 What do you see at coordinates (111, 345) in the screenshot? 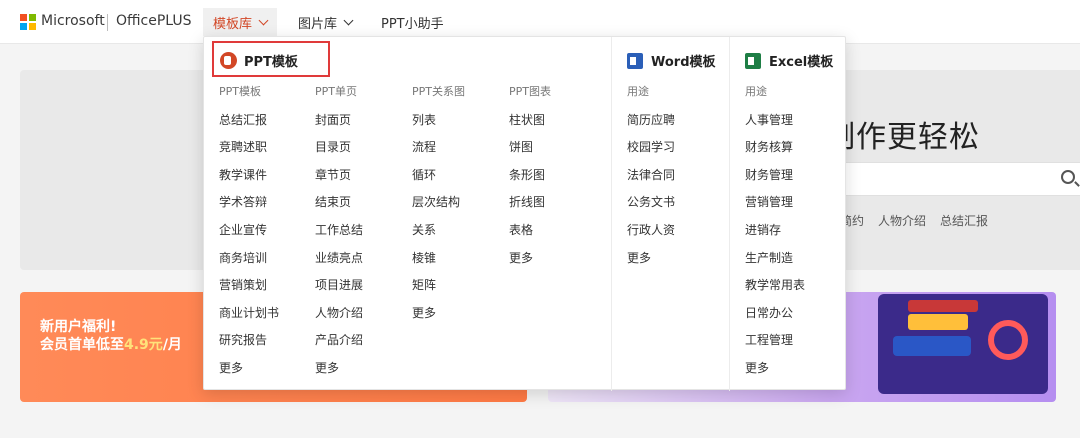
I see `promo-subtitle: 会员首单低至4.9元/月` at bounding box center [111, 345].